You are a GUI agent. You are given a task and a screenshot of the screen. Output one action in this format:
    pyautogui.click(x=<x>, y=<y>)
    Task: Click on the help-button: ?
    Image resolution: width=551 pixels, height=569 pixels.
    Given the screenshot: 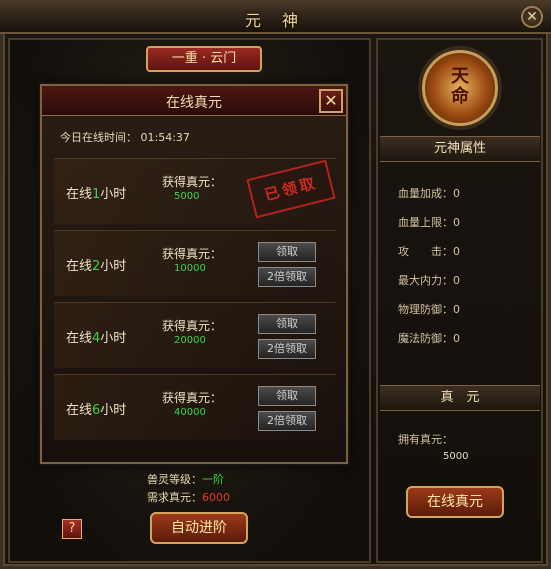 What is the action you would take?
    pyautogui.click(x=72, y=529)
    